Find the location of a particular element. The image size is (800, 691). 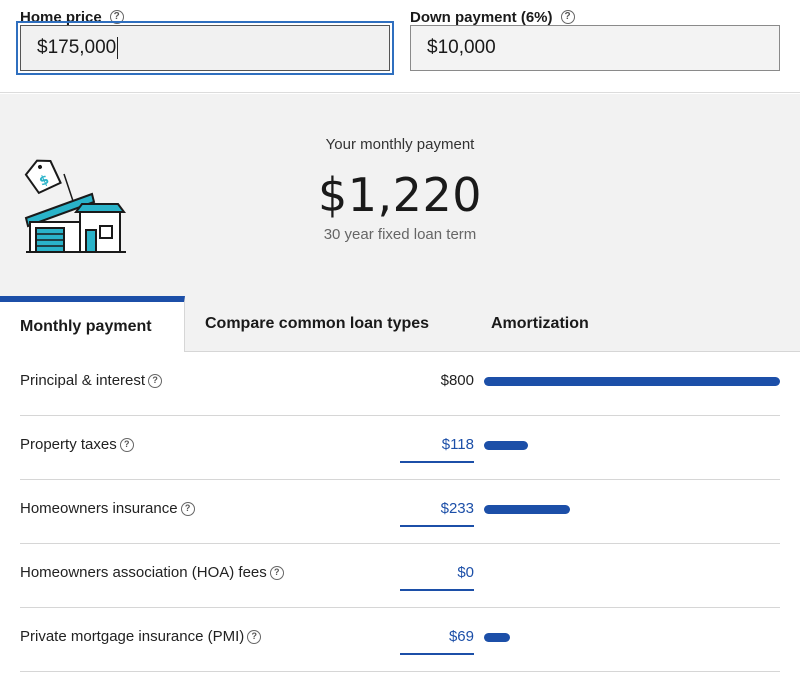

breakdown-row-pmi: Private mortgage insurance (PMI) ? $69 is located at coordinates (400, 640).